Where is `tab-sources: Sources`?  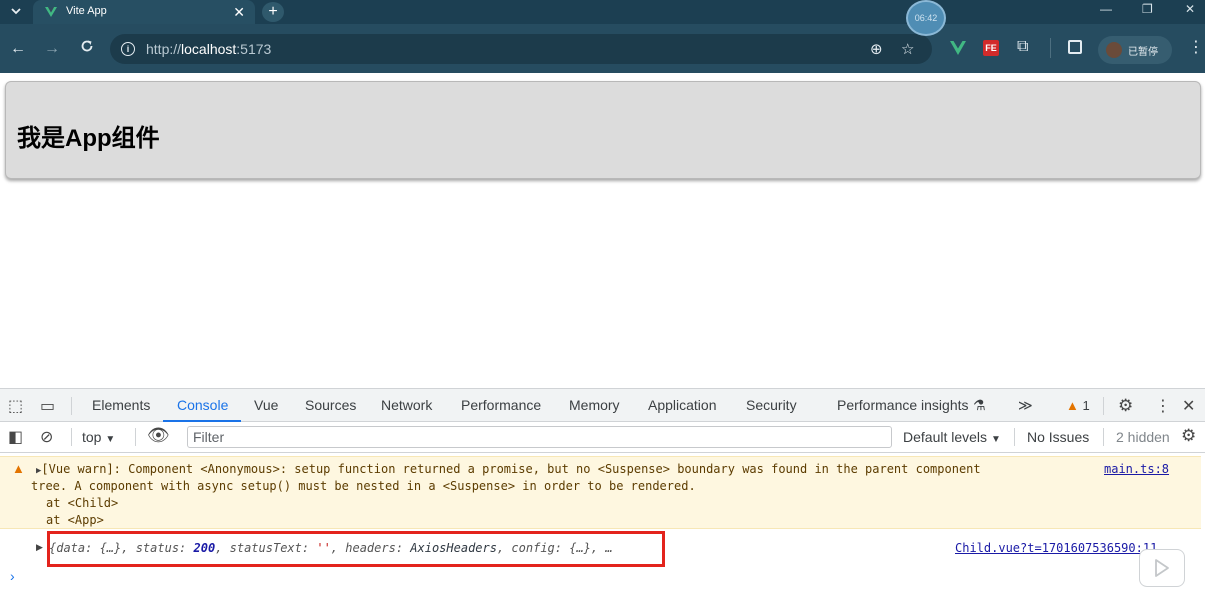 tab-sources: Sources is located at coordinates (330, 405).